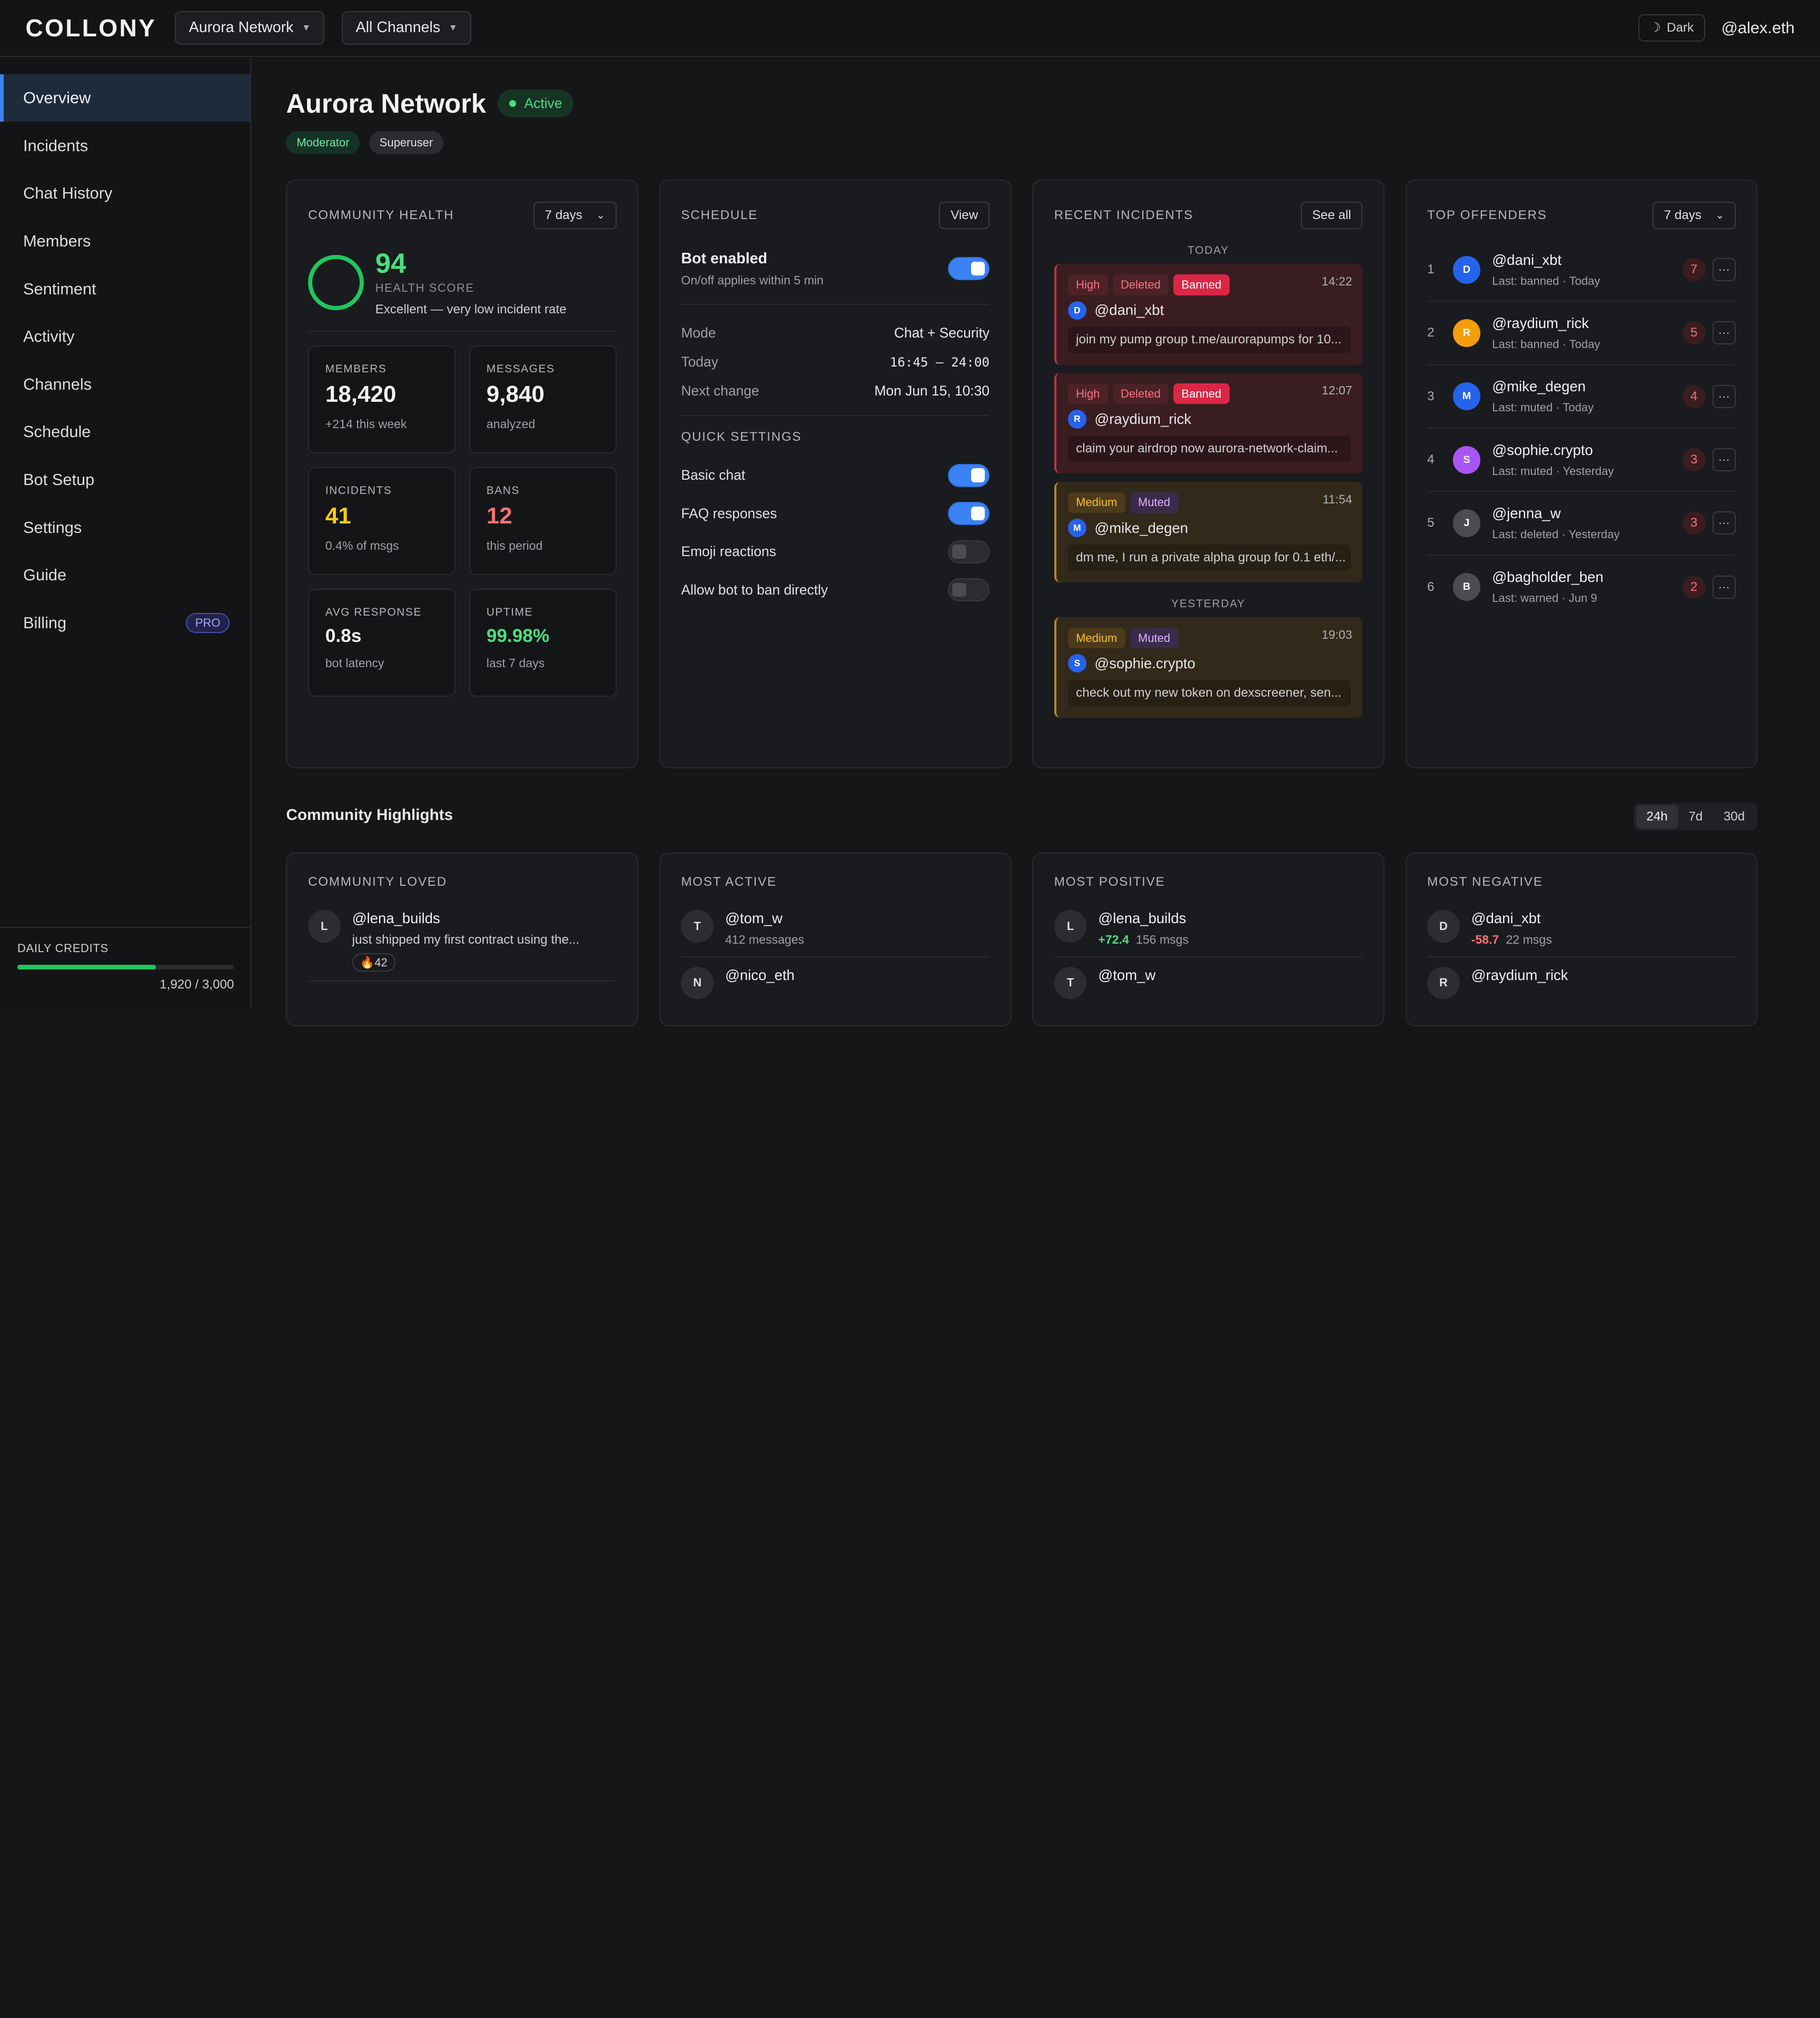  I want to click on emoji-reactions-toggle, so click(968, 551).